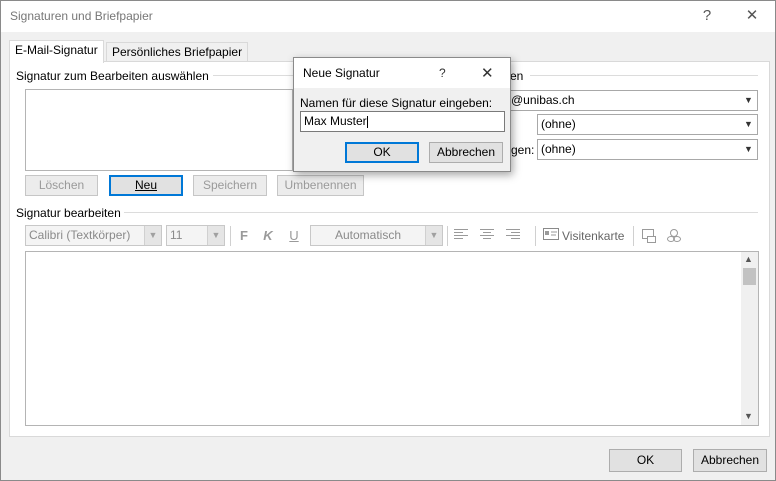 This screenshot has height=481, width=776. What do you see at coordinates (543, 100) in the screenshot?
I see `email-account-value: @unibas.ch` at bounding box center [543, 100].